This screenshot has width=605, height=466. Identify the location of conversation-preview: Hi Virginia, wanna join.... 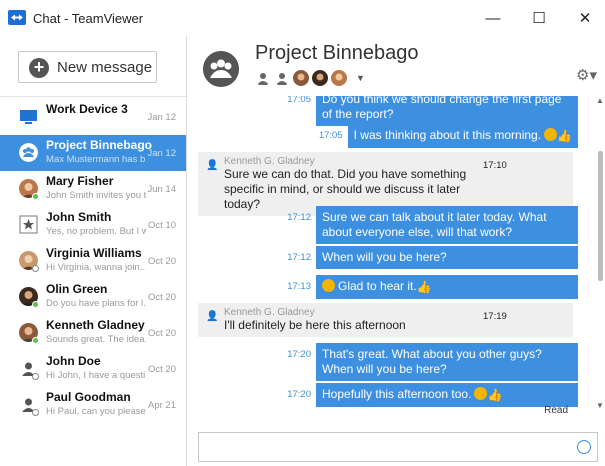
(96, 267).